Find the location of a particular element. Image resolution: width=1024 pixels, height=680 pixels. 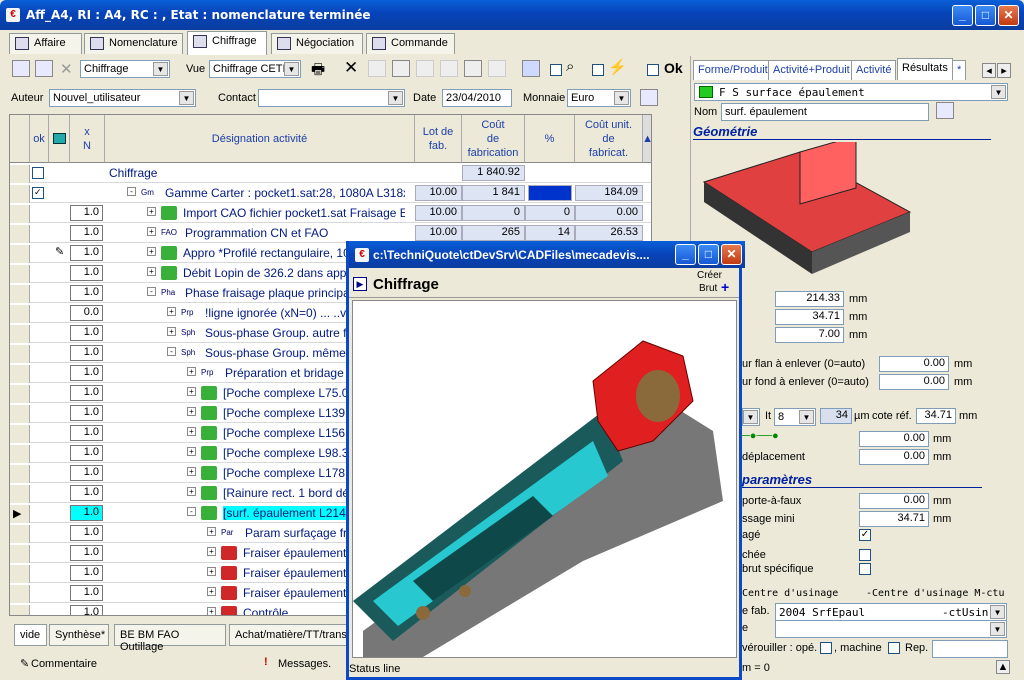

designation-cell: Fraiser épaulement fin is located at coordinates (302, 593).